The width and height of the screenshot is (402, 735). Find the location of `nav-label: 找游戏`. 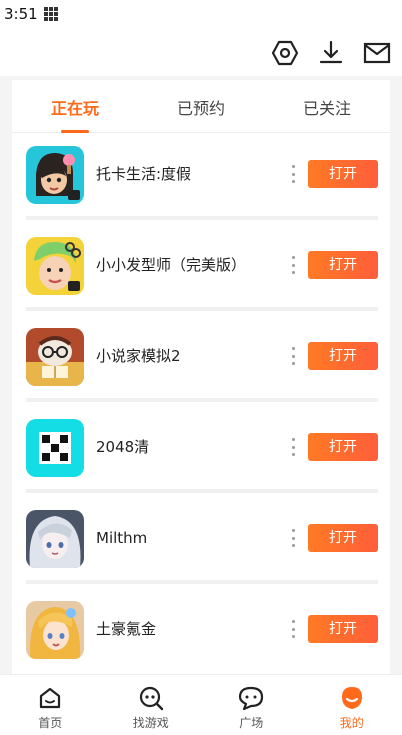

nav-label: 找游戏 is located at coordinates (151, 722).